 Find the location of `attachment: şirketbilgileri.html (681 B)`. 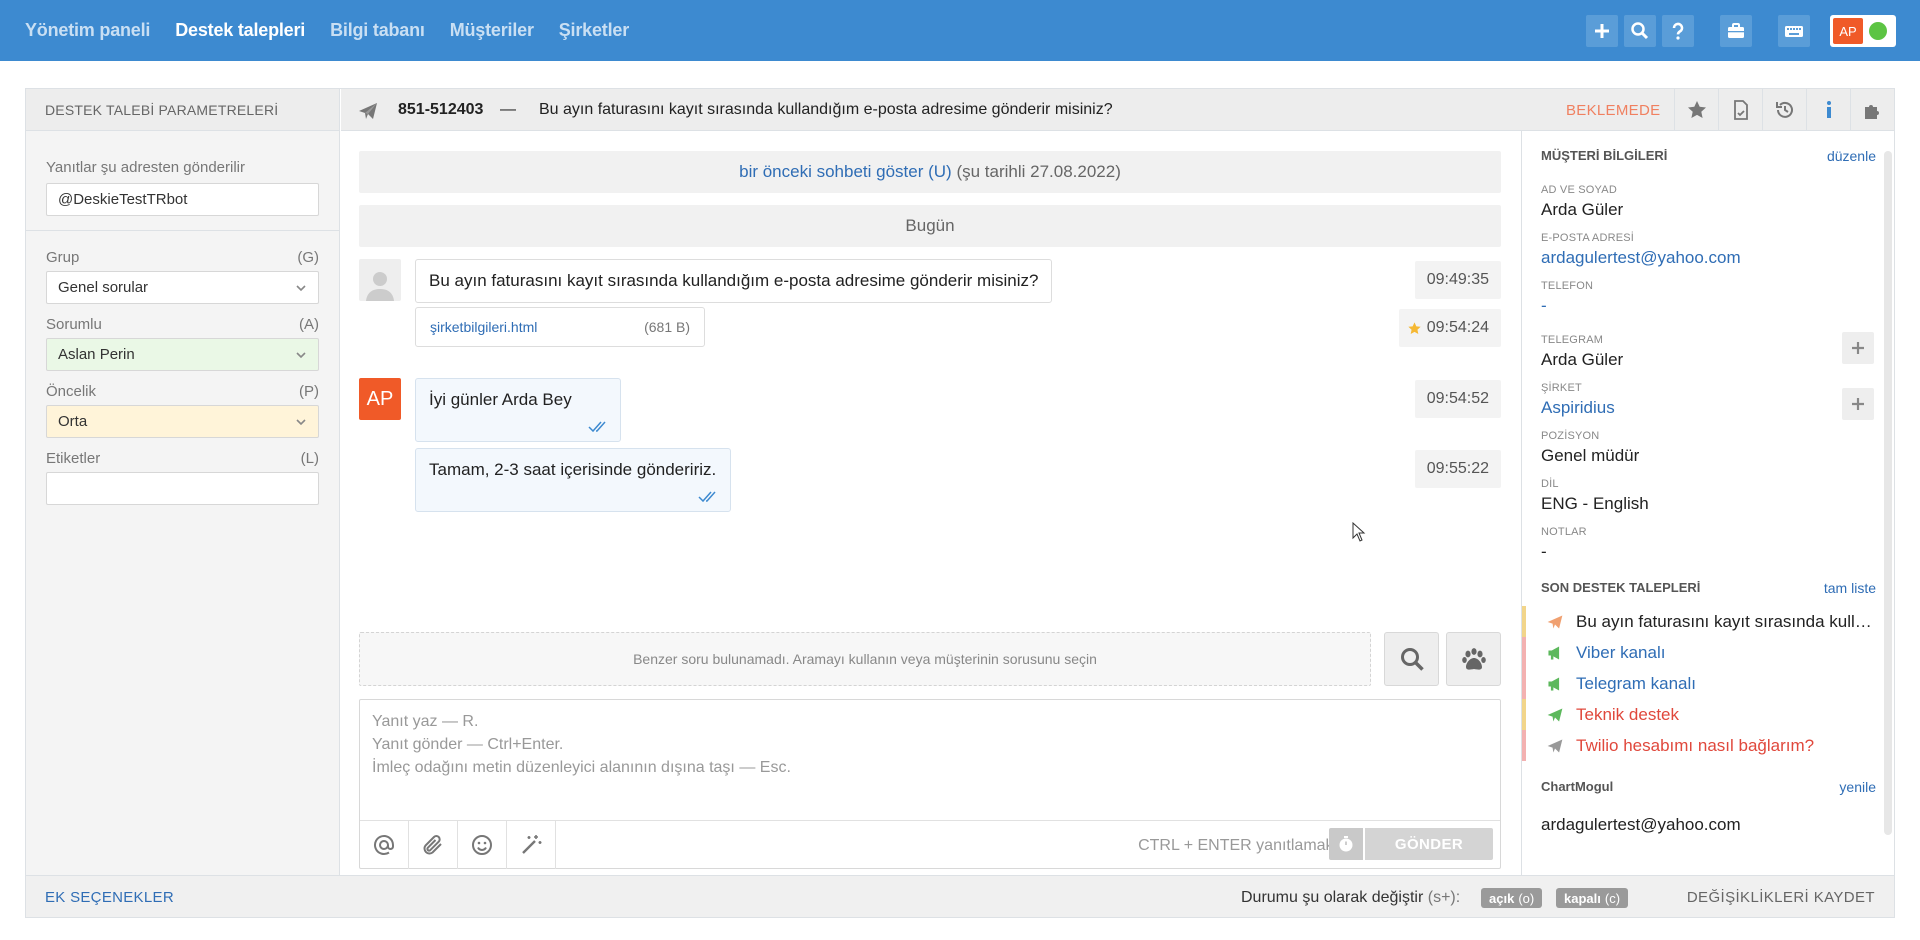

attachment: şirketbilgileri.html (681 B) is located at coordinates (560, 327).